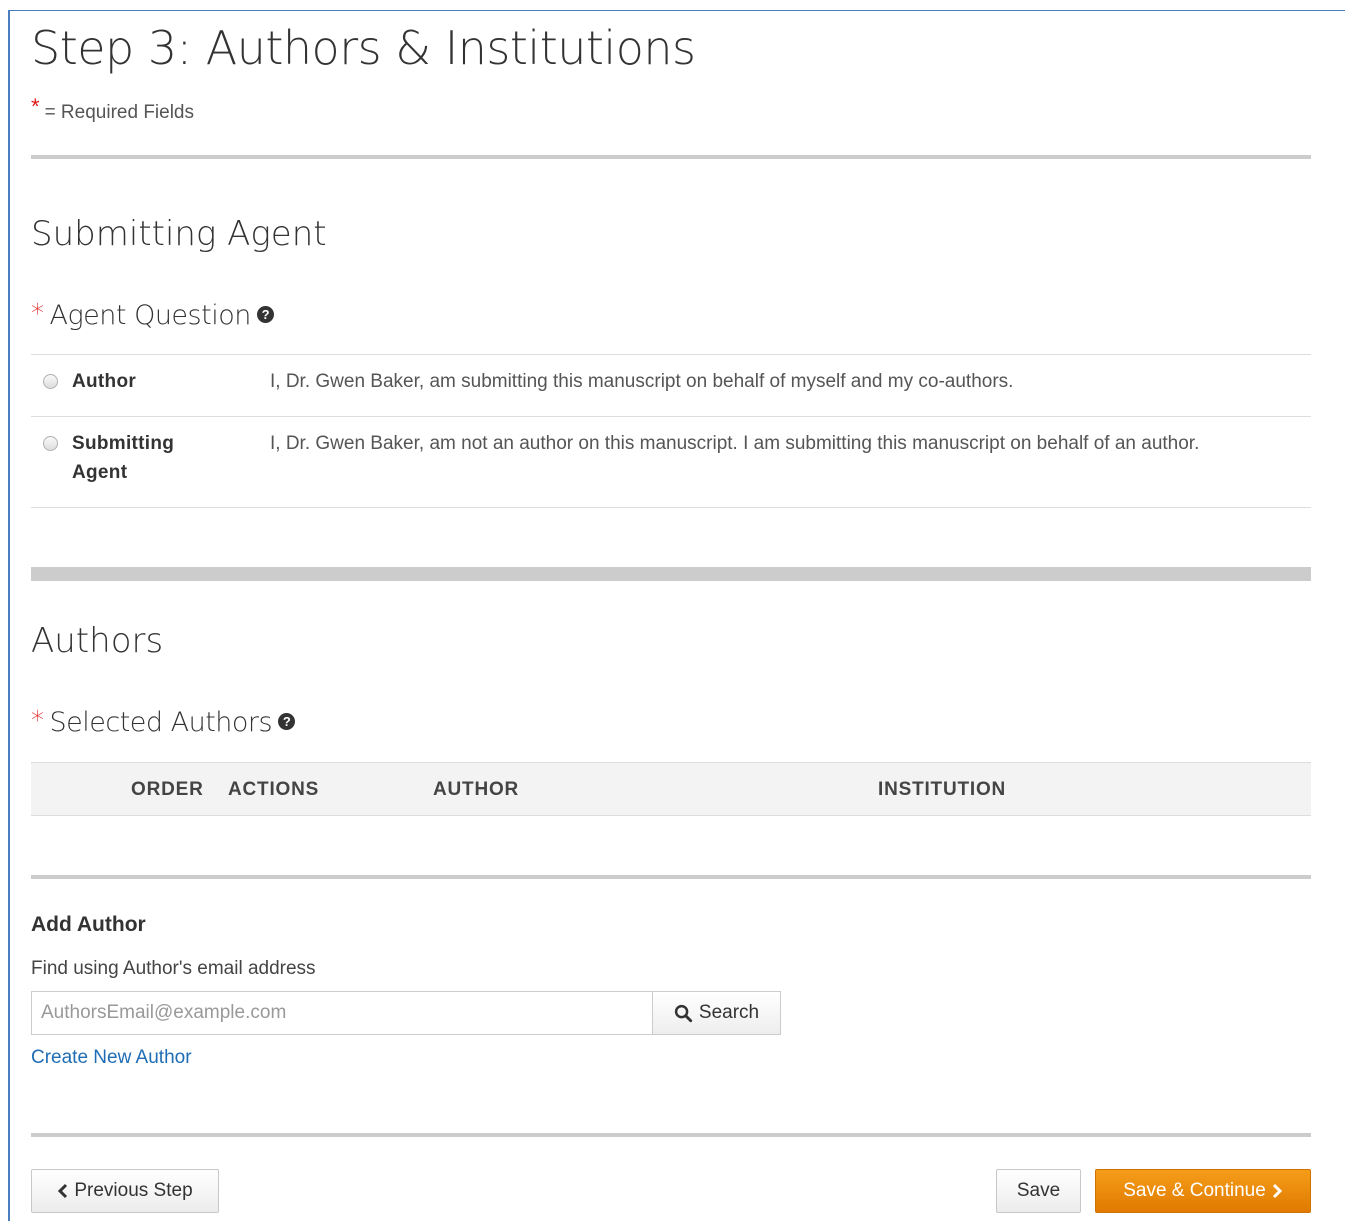  What do you see at coordinates (173, 968) in the screenshot?
I see `find-by-email-label: Find using Author's email address` at bounding box center [173, 968].